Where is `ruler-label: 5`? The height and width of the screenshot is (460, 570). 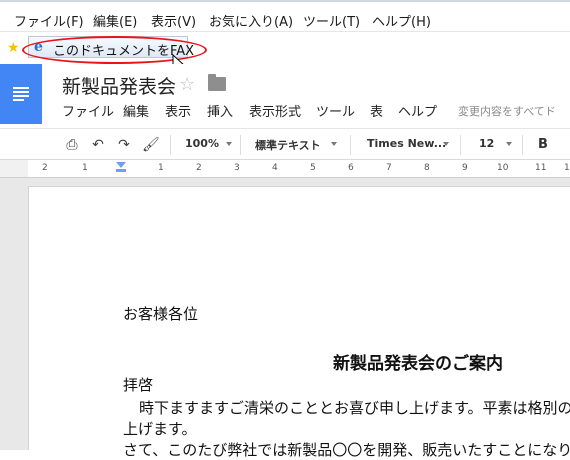
ruler-label: 5 is located at coordinates (313, 168).